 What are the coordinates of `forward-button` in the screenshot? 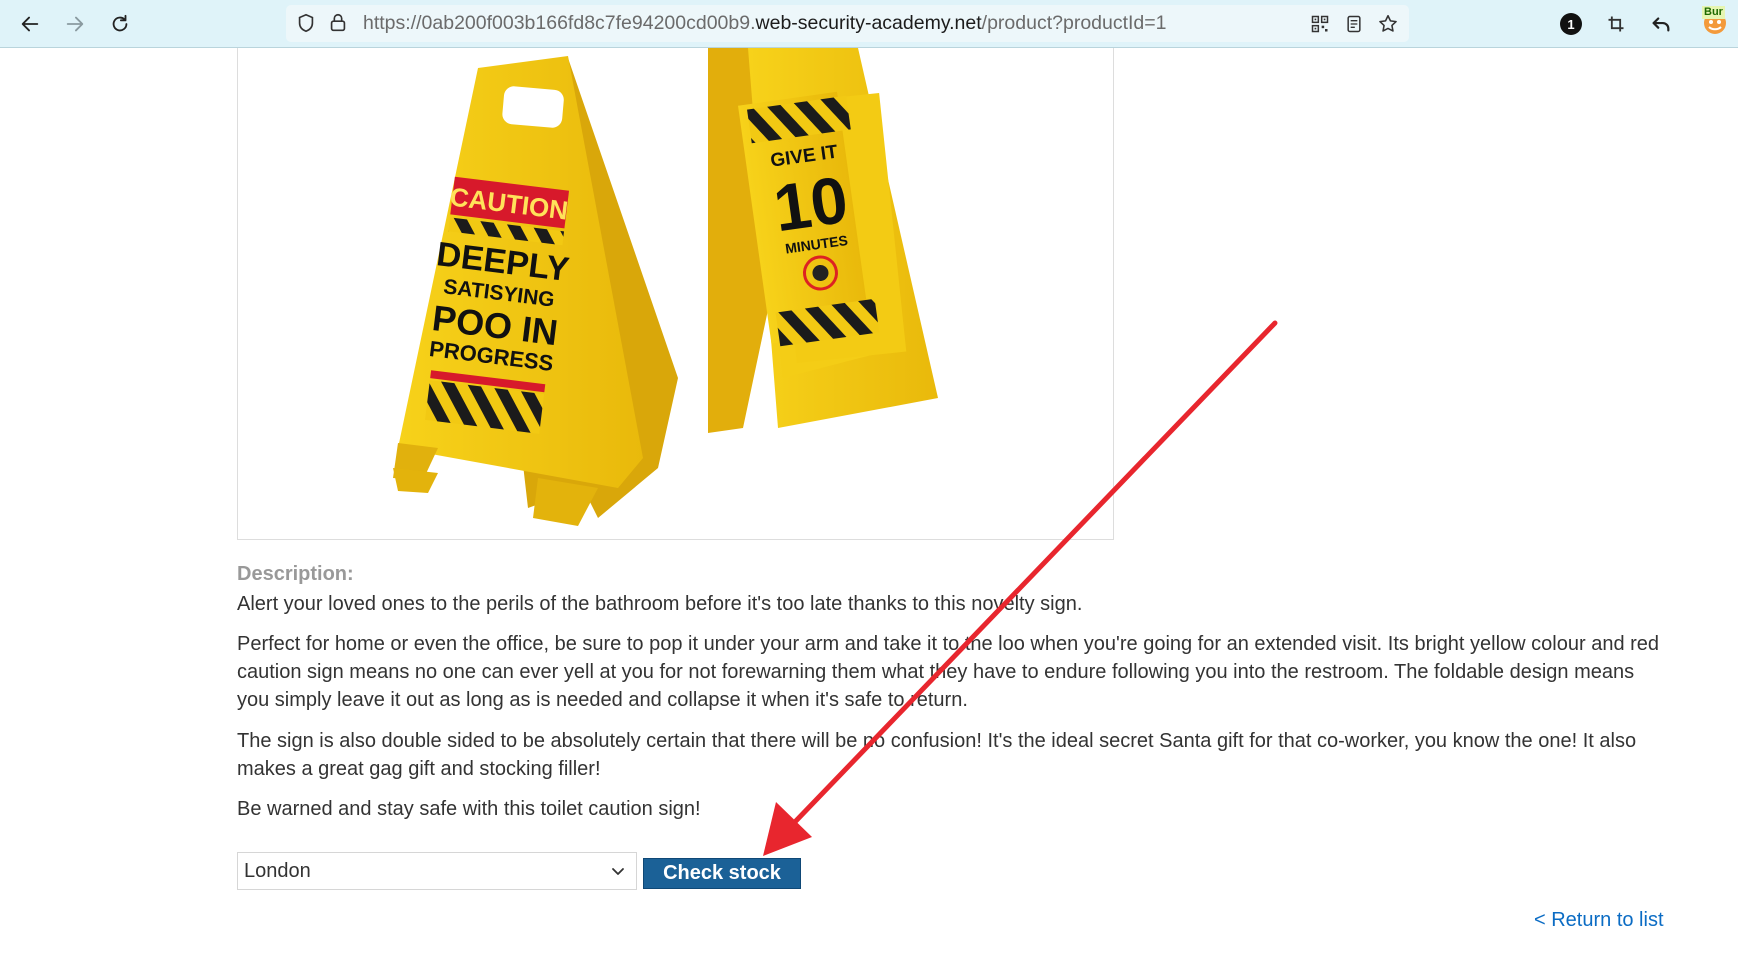 It's located at (75, 24).